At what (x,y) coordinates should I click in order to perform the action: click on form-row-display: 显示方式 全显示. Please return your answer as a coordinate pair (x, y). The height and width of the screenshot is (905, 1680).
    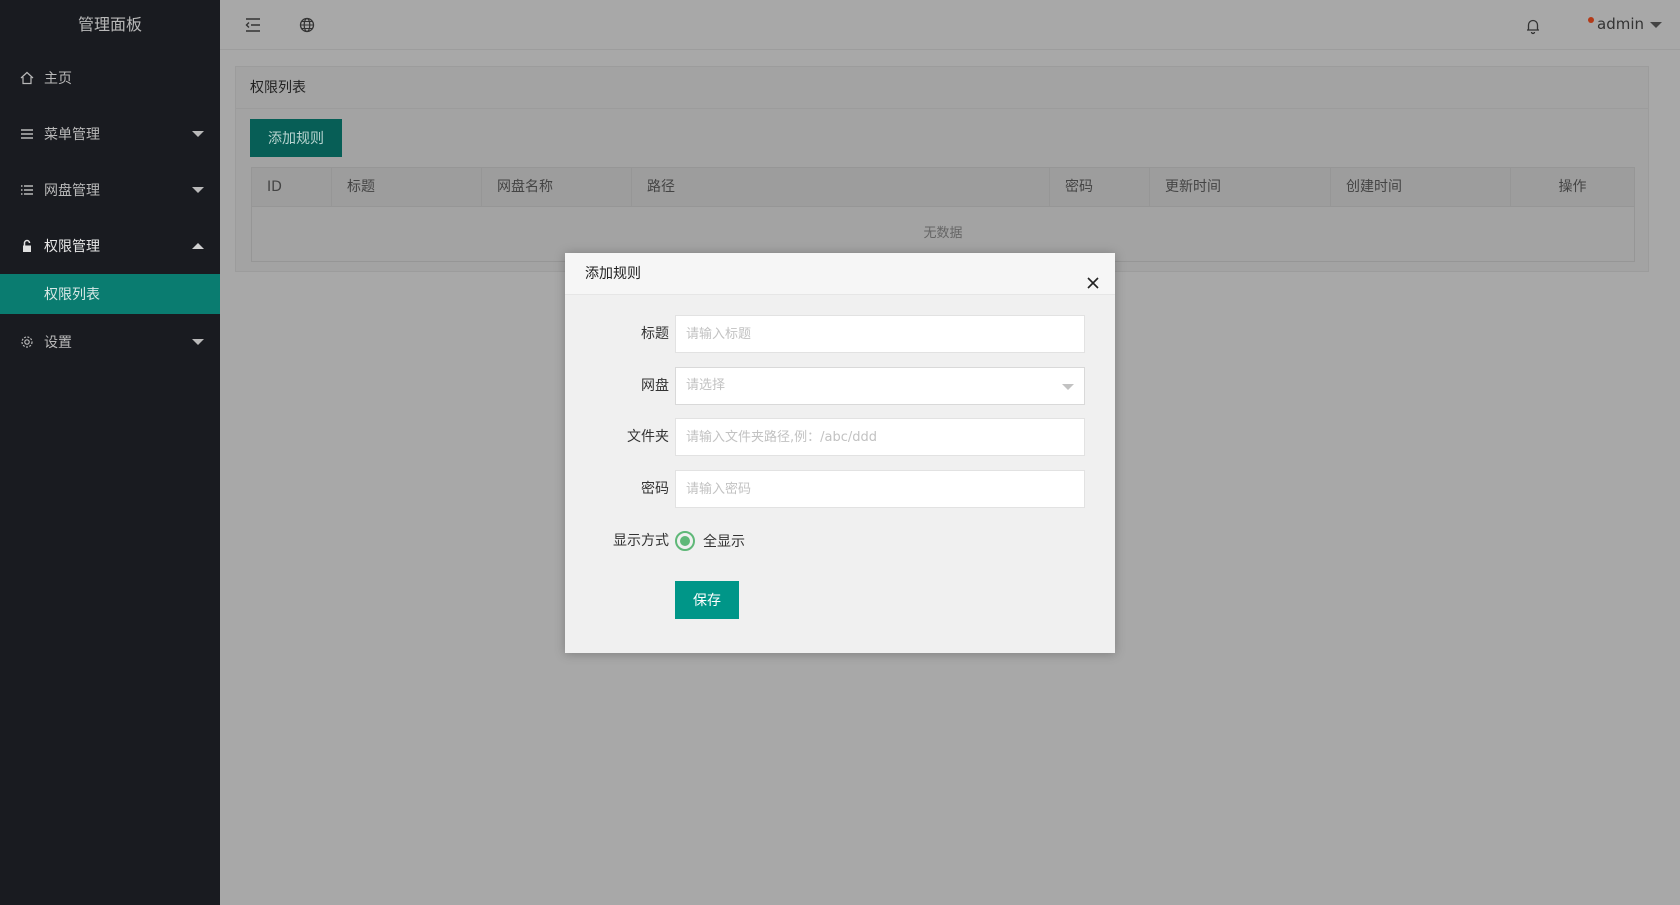
    Looking at the image, I should click on (840, 541).